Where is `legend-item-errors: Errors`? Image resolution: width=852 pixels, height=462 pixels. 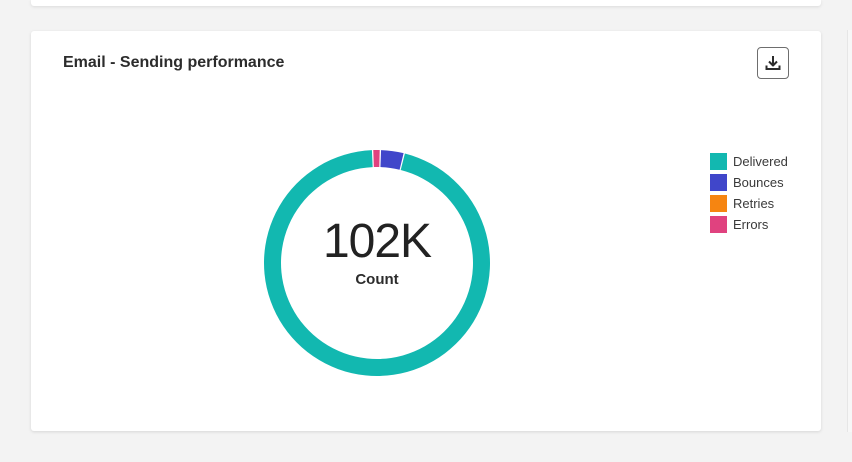
legend-item-errors: Errors is located at coordinates (749, 224).